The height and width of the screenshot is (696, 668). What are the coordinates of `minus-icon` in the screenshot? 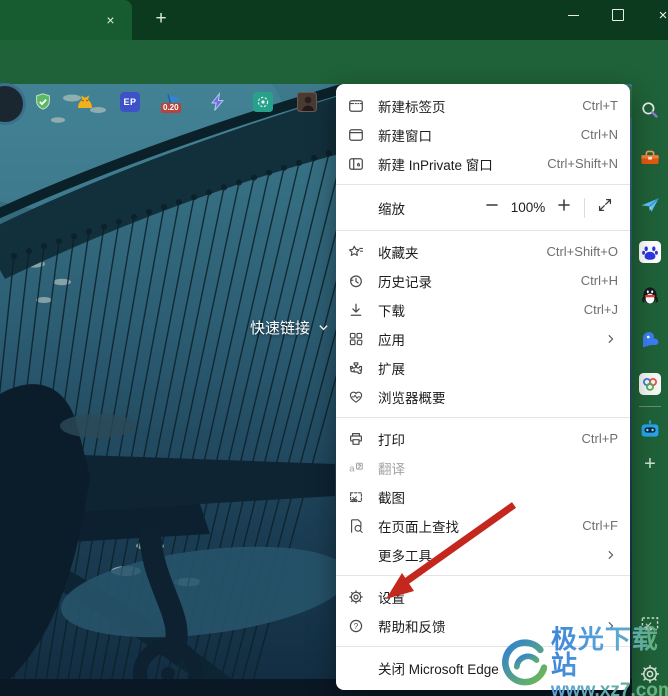 It's located at (492, 207).